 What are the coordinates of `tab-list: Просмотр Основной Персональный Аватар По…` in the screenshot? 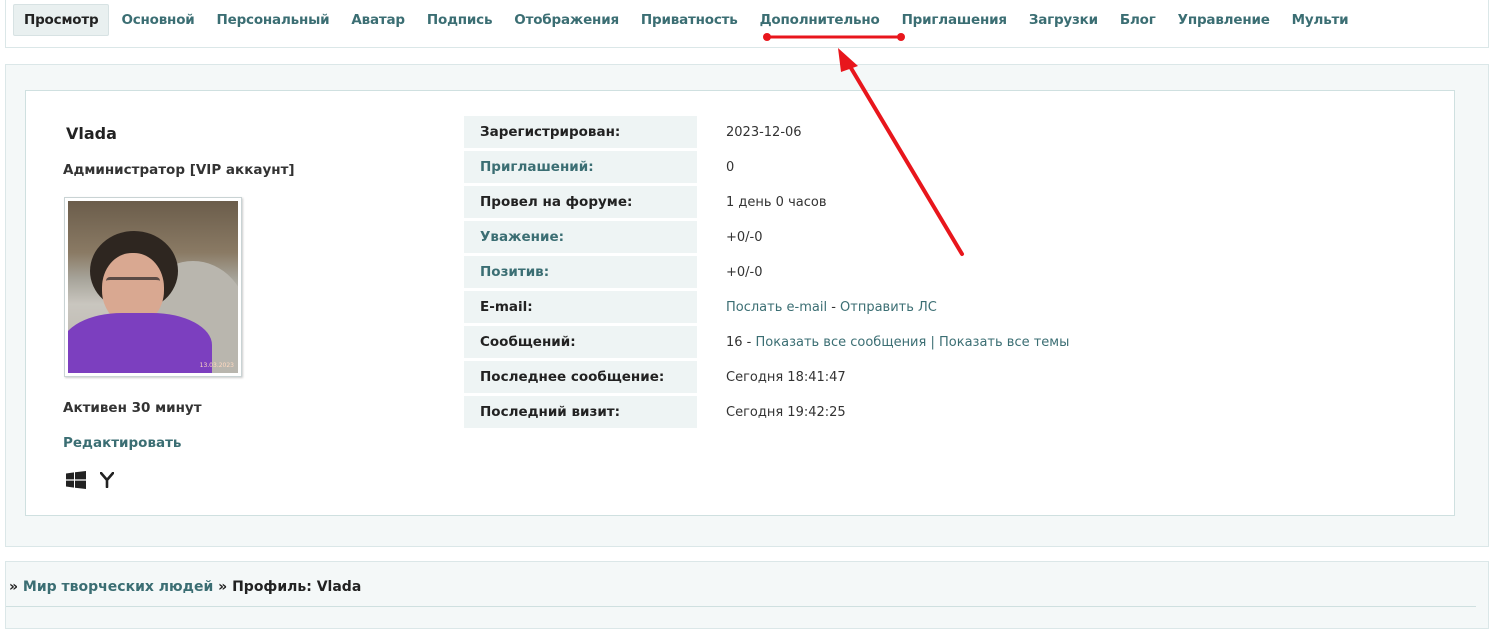 It's located at (686, 20).